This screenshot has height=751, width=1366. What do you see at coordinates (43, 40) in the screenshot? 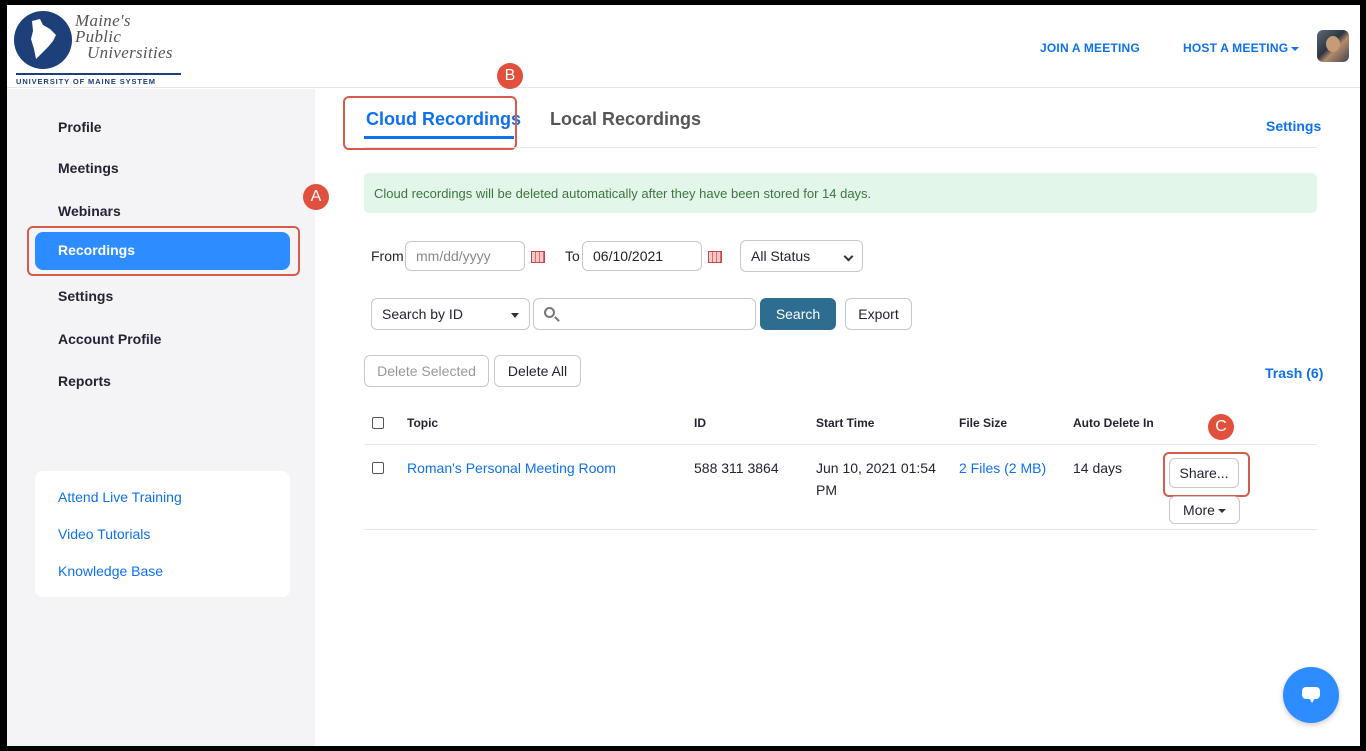
I see `maine-seal-icon` at bounding box center [43, 40].